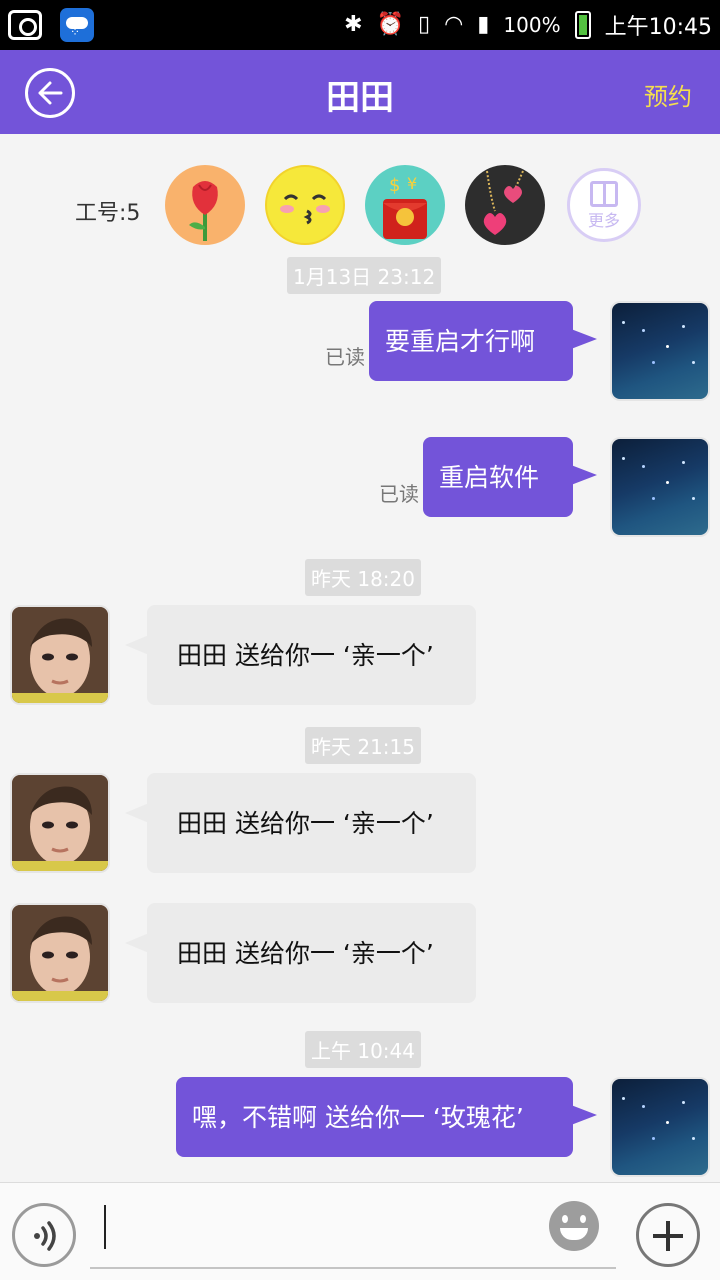 The image size is (720, 1280). I want to click on screenshot-icon, so click(25, 25).